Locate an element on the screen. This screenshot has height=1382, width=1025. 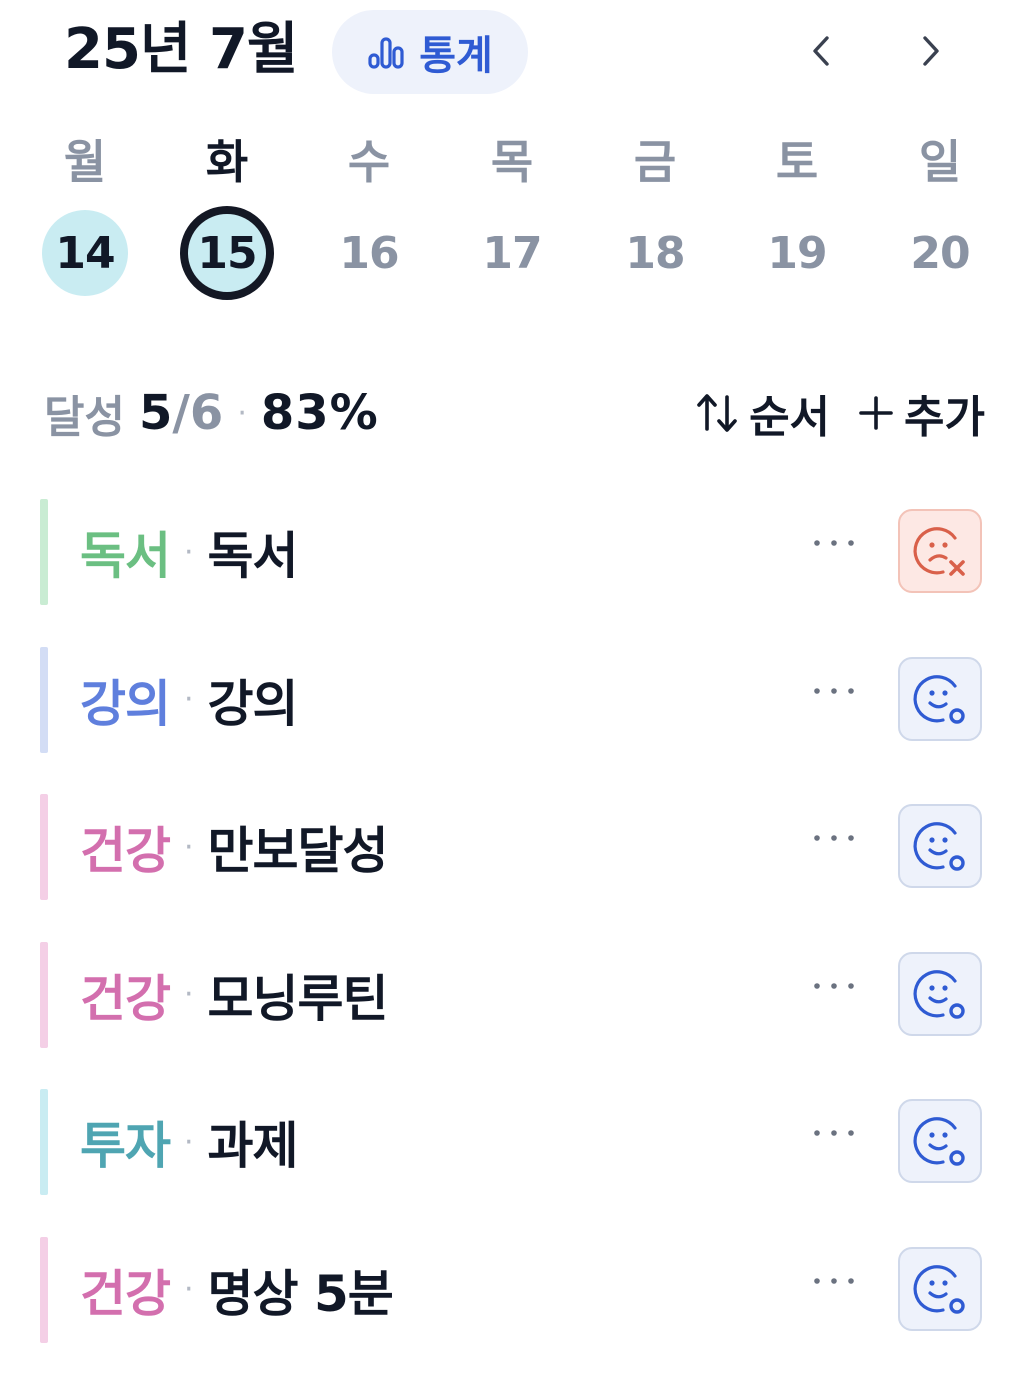
week-strip: 월 14 화 15 수 16 목 17 금 18 토 19 일 20 is located at coordinates (514, 225).